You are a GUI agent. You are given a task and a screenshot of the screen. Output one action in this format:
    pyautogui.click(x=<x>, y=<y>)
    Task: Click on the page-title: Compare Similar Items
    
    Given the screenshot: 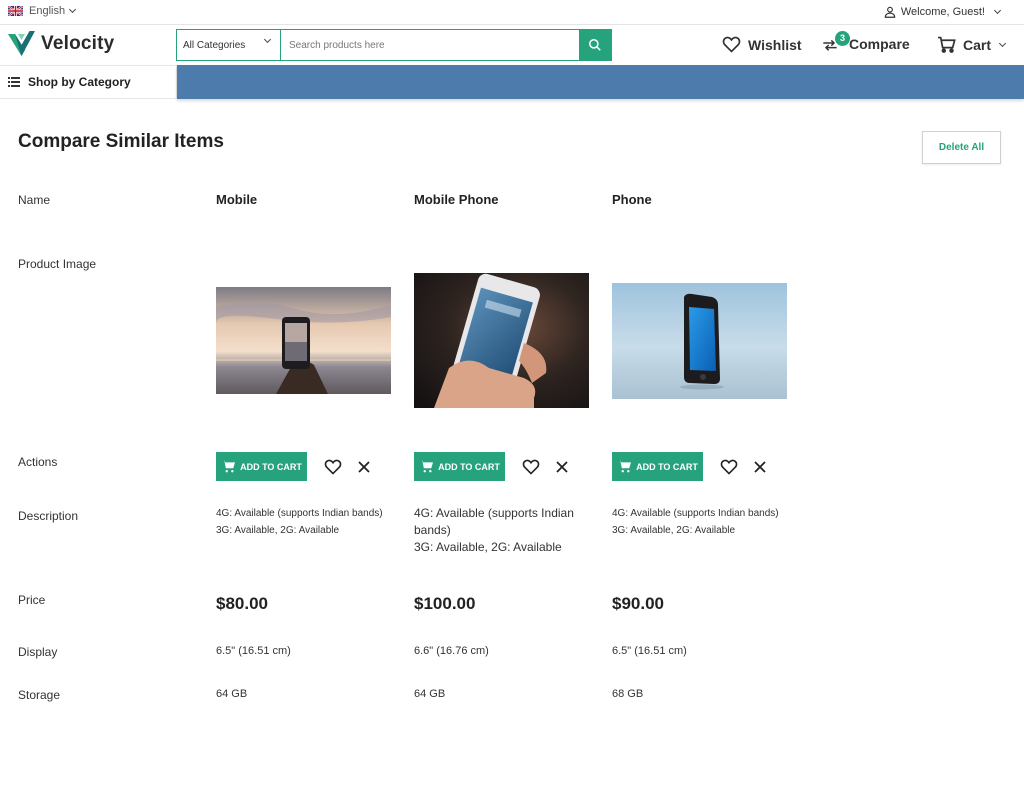 What is the action you would take?
    pyautogui.click(x=121, y=141)
    